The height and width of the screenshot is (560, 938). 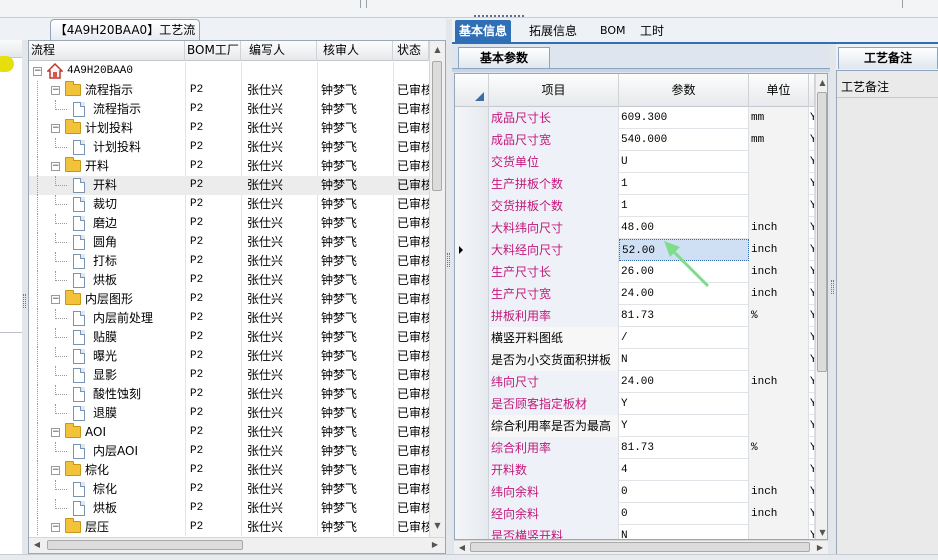 What do you see at coordinates (472, 90) in the screenshot?
I see `params-corner-cell` at bounding box center [472, 90].